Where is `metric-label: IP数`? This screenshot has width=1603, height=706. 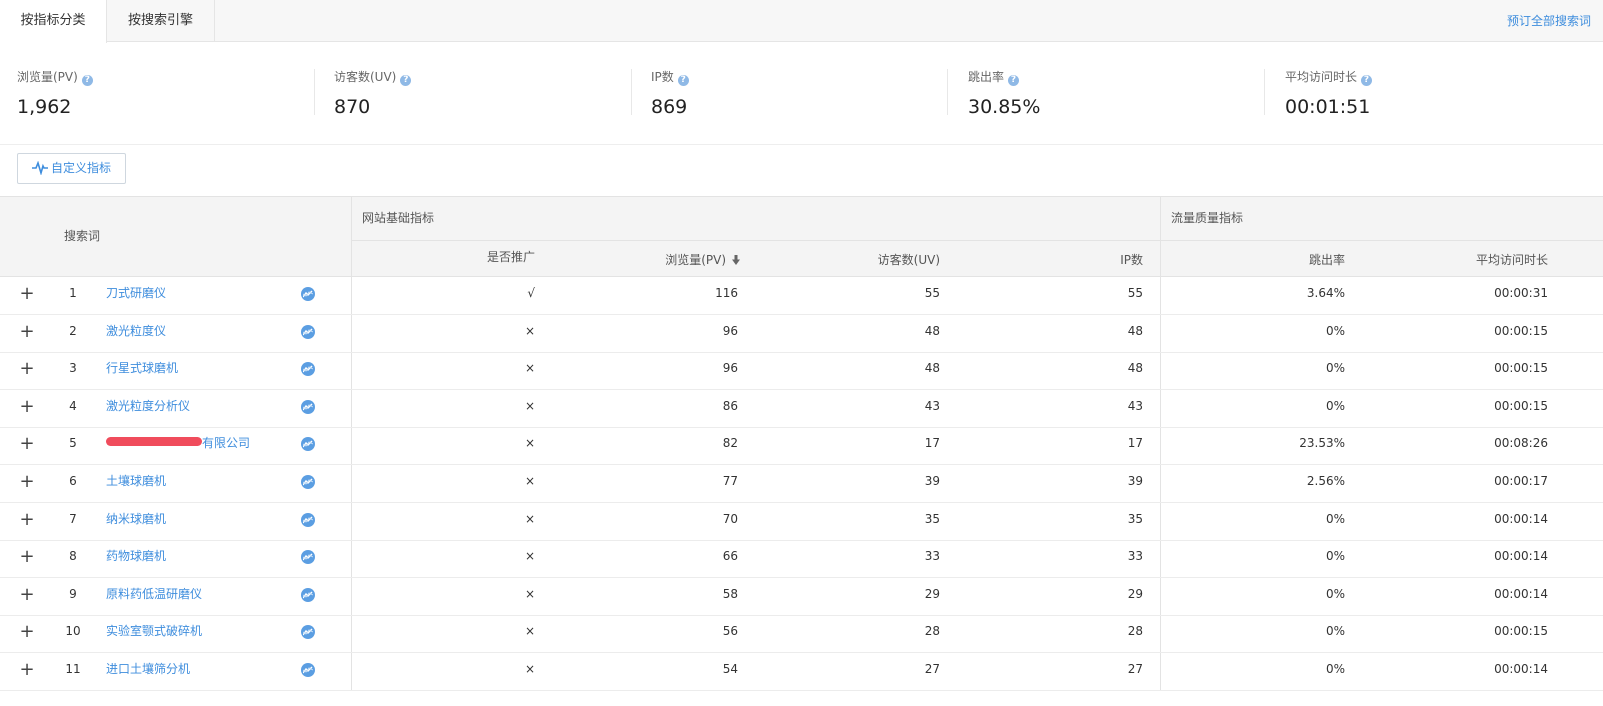 metric-label: IP数 is located at coordinates (662, 77).